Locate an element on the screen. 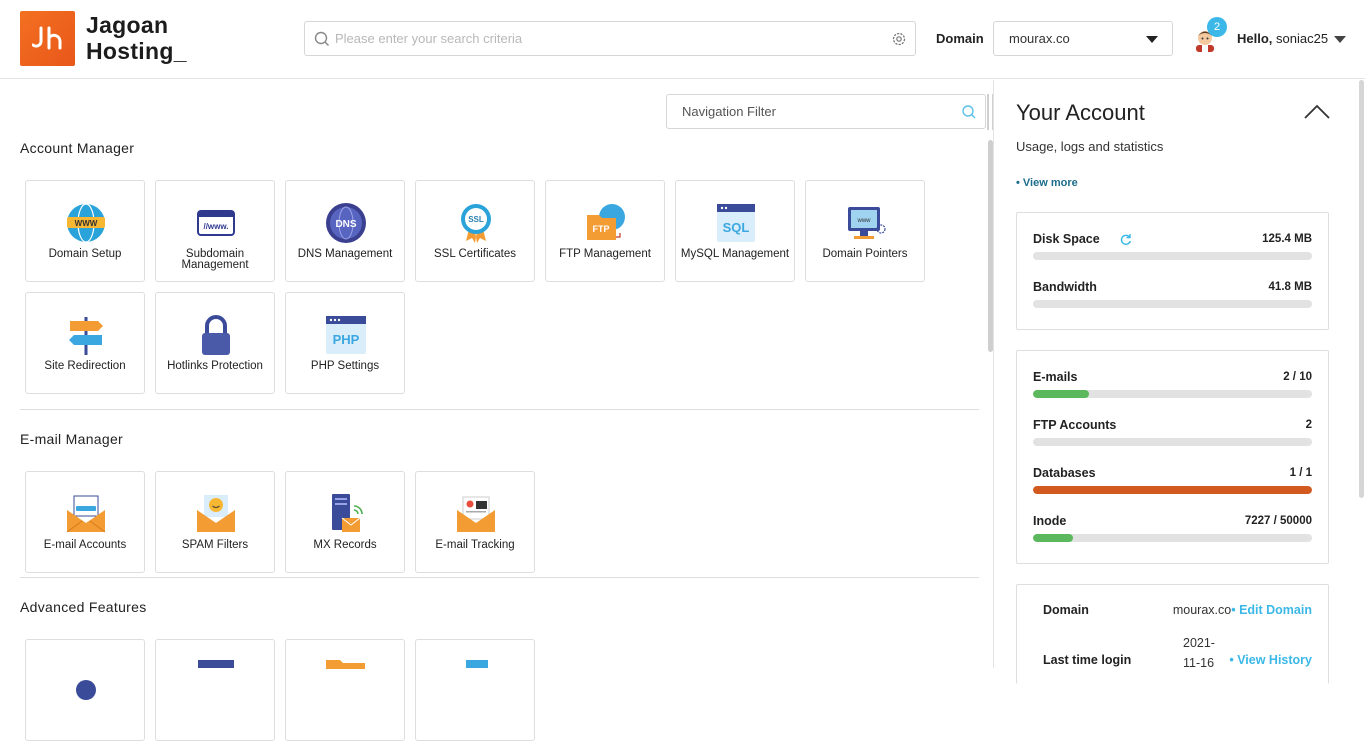  navigation-filter-input is located at coordinates (810, 111).